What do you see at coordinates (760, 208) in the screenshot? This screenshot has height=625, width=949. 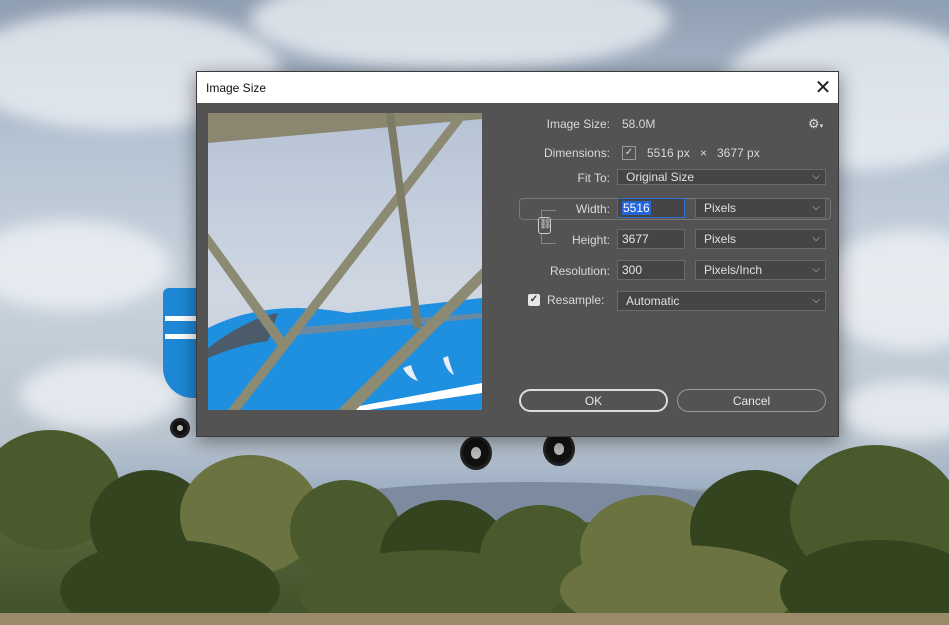 I see `width-unit-select: Pixels ⌵` at bounding box center [760, 208].